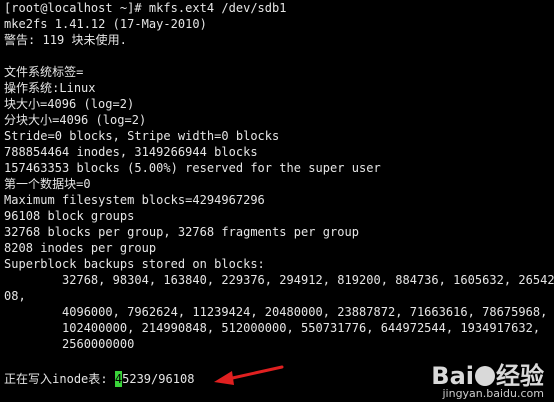  I want to click on baidu-logo: Bai 经验, so click(487, 376).